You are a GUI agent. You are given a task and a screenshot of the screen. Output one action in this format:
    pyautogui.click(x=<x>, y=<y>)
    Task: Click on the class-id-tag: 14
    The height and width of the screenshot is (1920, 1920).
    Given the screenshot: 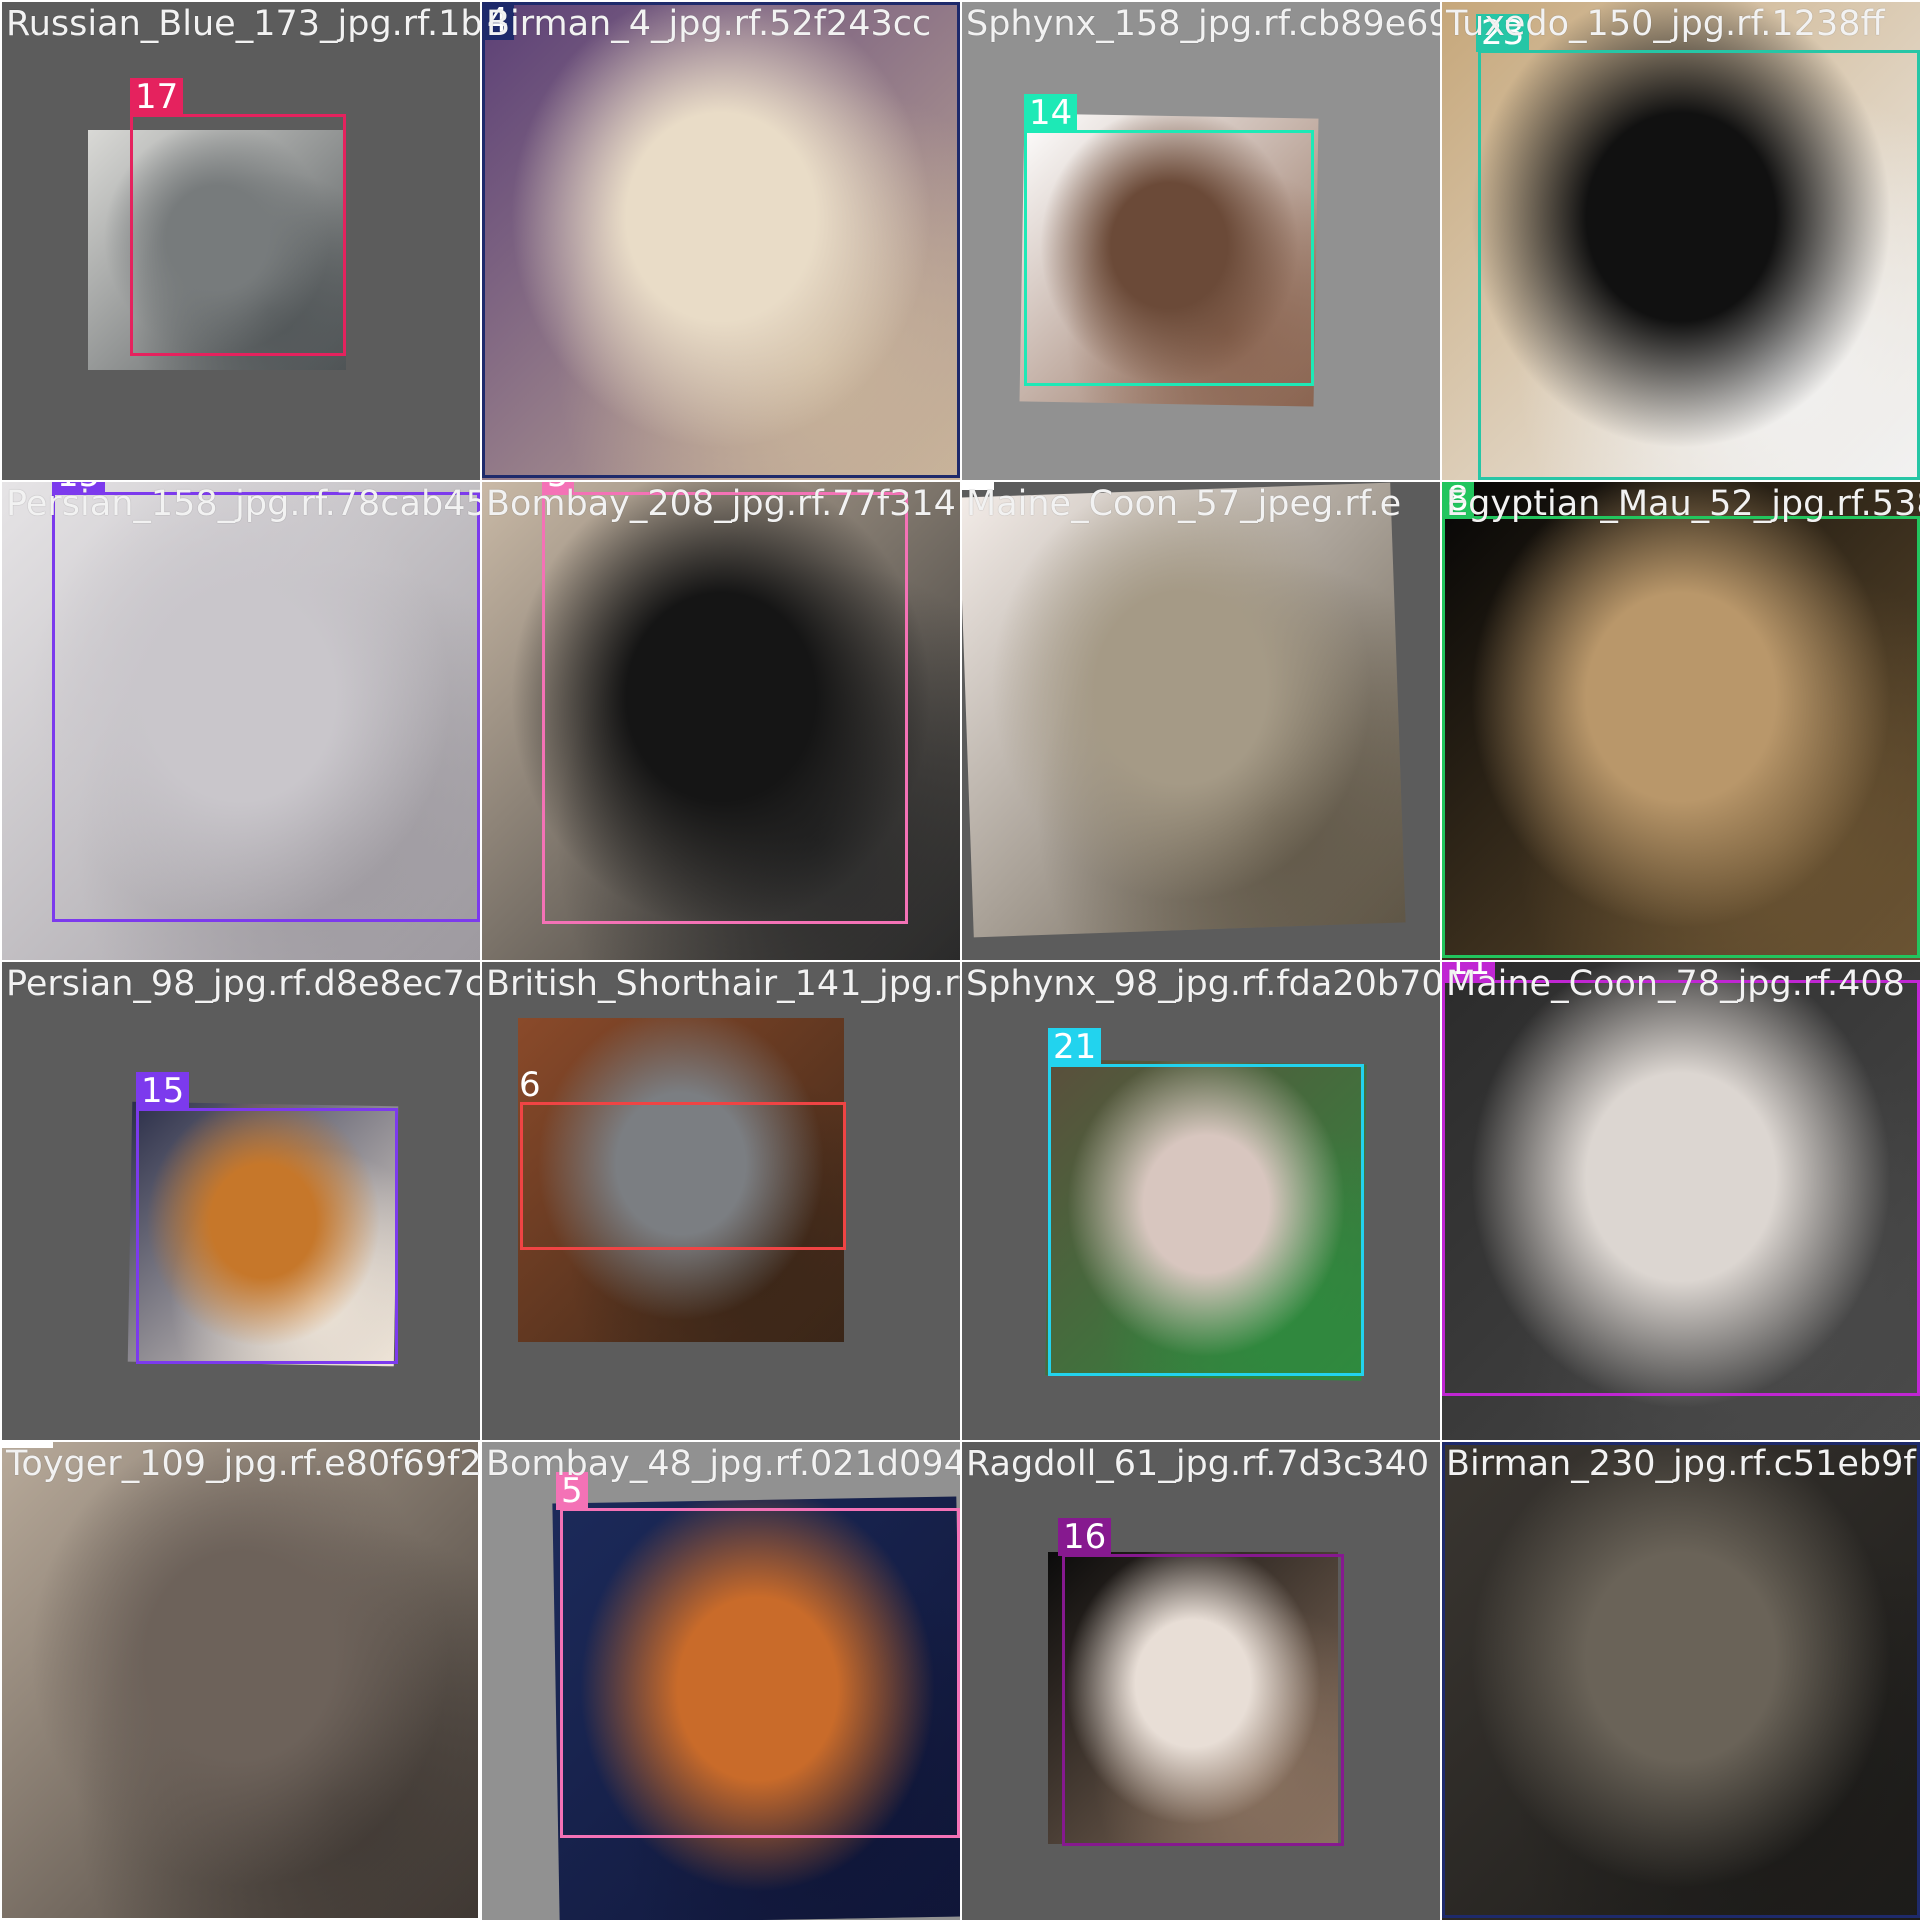 What is the action you would take?
    pyautogui.click(x=1051, y=113)
    